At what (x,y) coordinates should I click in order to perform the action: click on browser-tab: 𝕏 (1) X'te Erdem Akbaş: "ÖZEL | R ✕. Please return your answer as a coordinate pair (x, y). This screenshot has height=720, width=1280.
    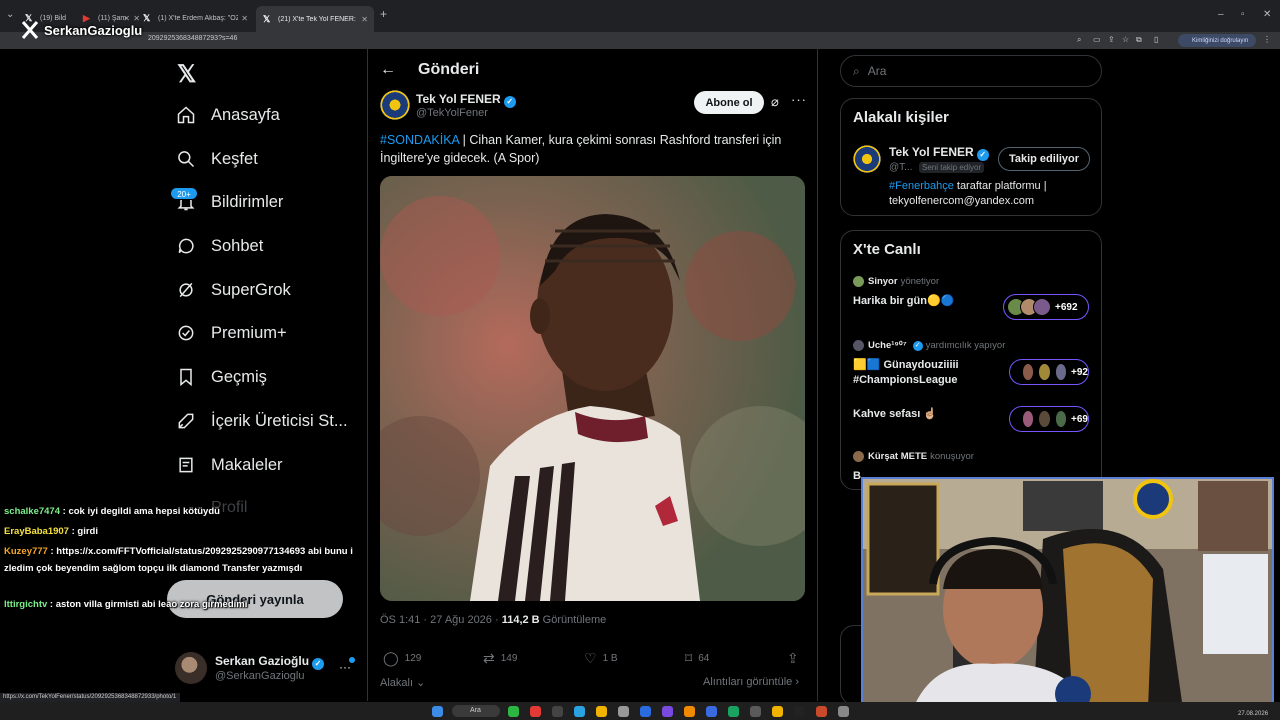
    Looking at the image, I should click on (195, 18).